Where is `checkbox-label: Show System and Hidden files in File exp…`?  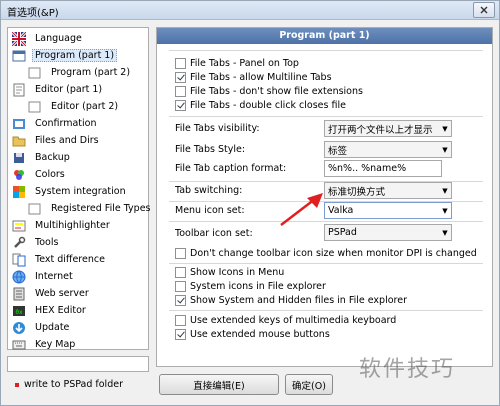 checkbox-label: Show System and Hidden files in File exp… is located at coordinates (298, 300).